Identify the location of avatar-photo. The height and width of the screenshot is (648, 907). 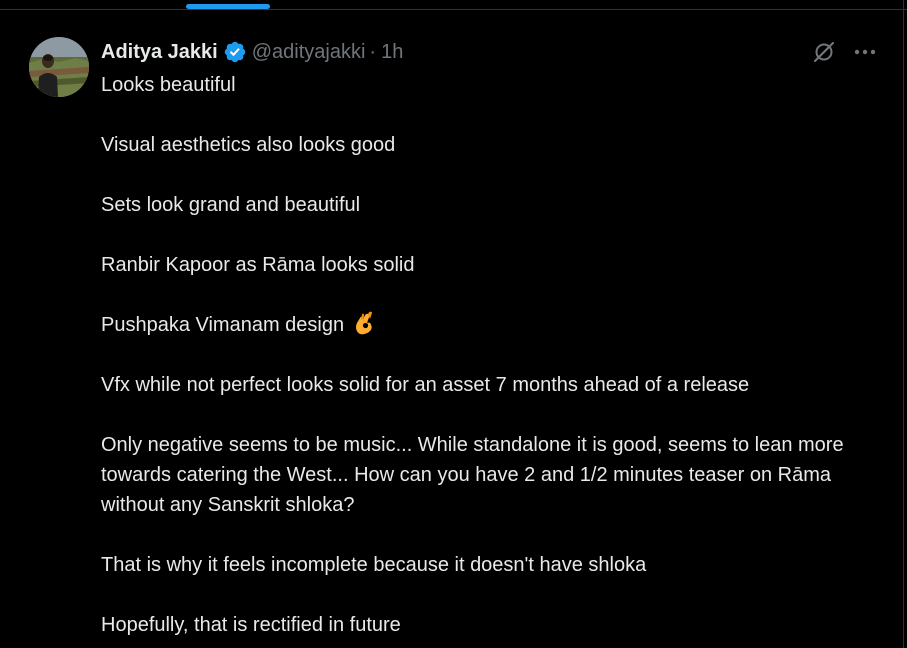
(59, 67).